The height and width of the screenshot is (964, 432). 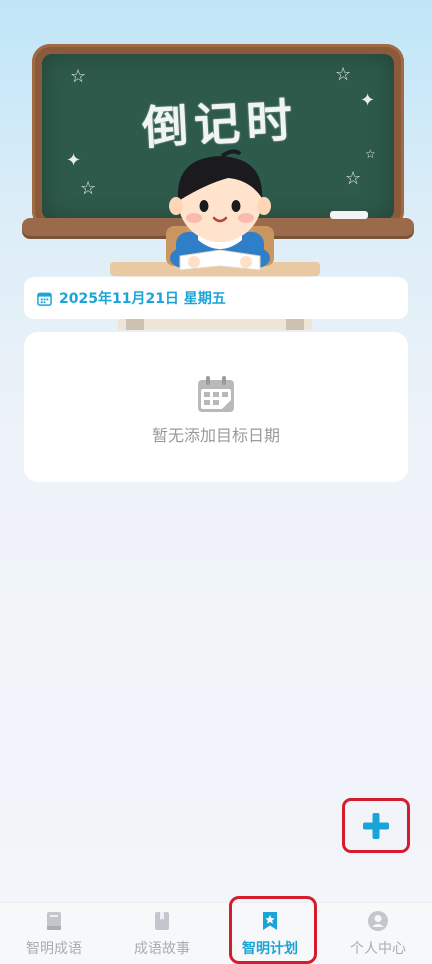 I want to click on active-tab-highlight, so click(x=273, y=930).